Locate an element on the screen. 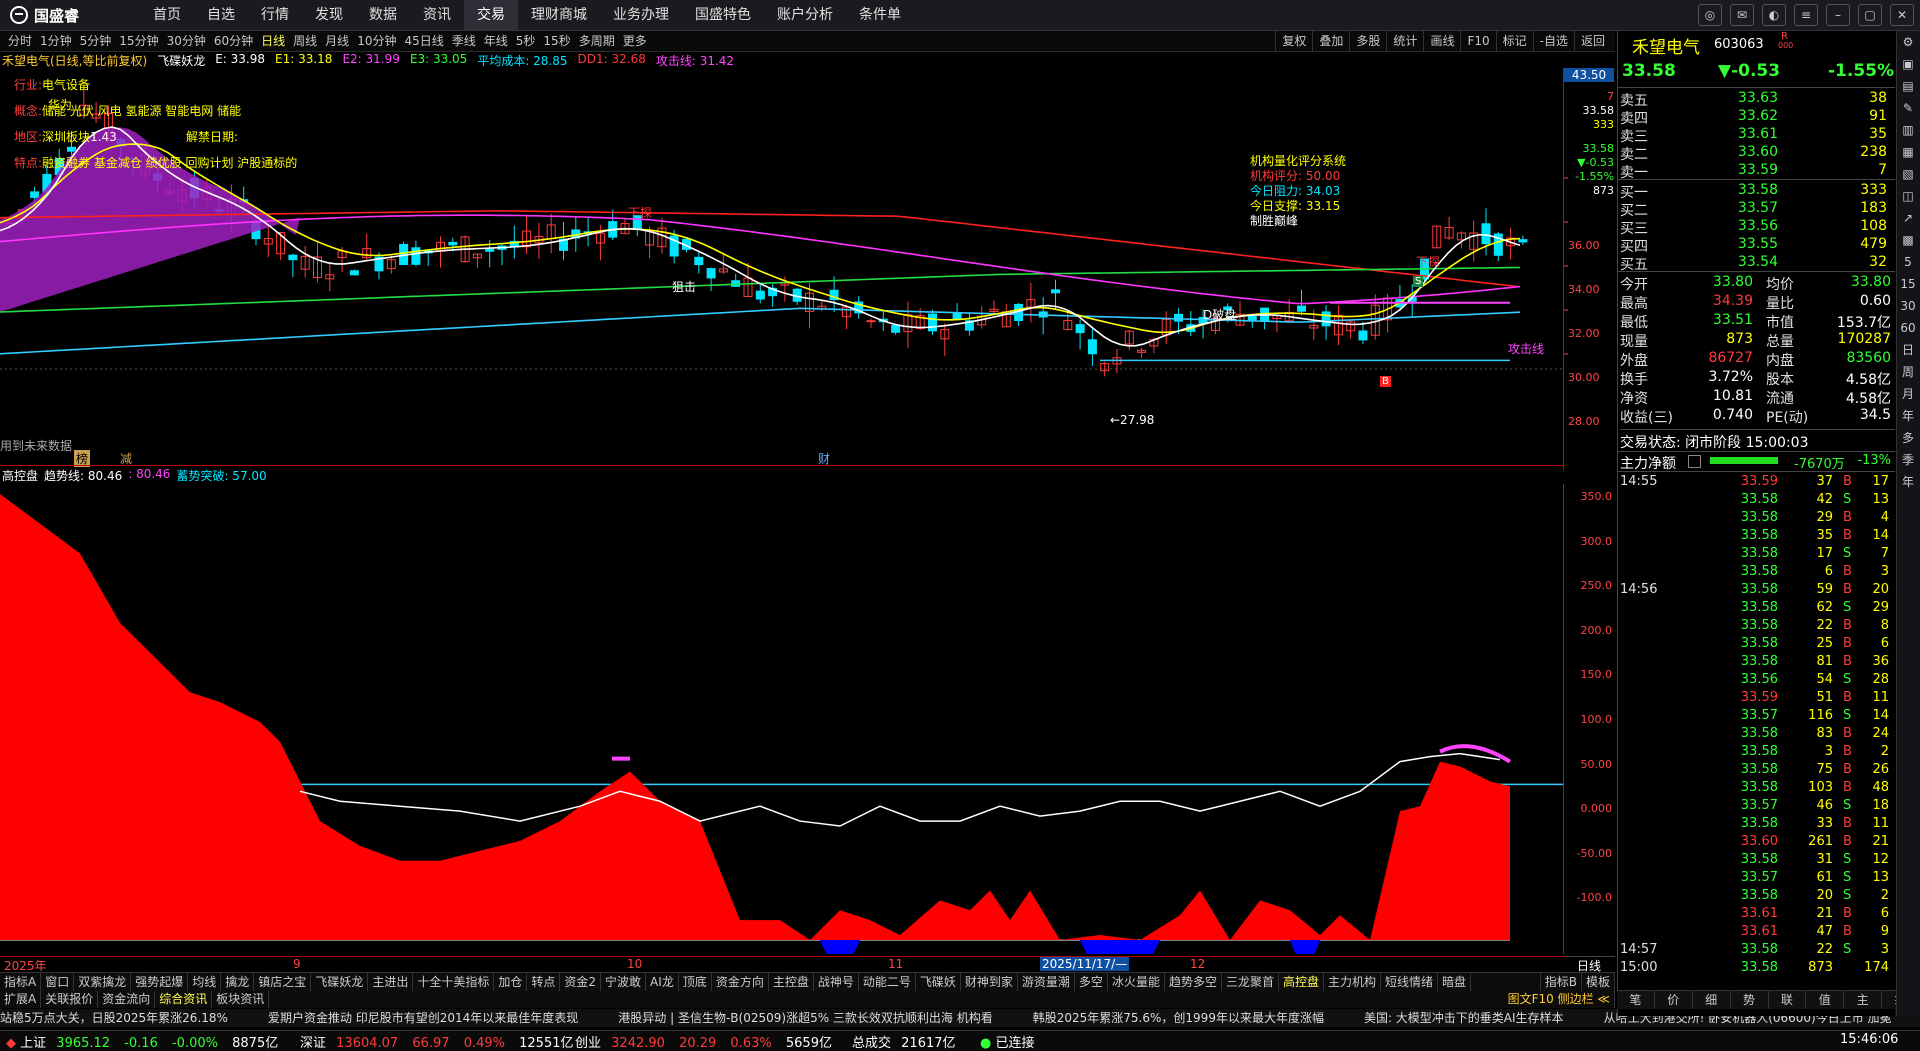 This screenshot has height=1051, width=1920. sidebar-button-1: ▣ is located at coordinates (1908, 64).